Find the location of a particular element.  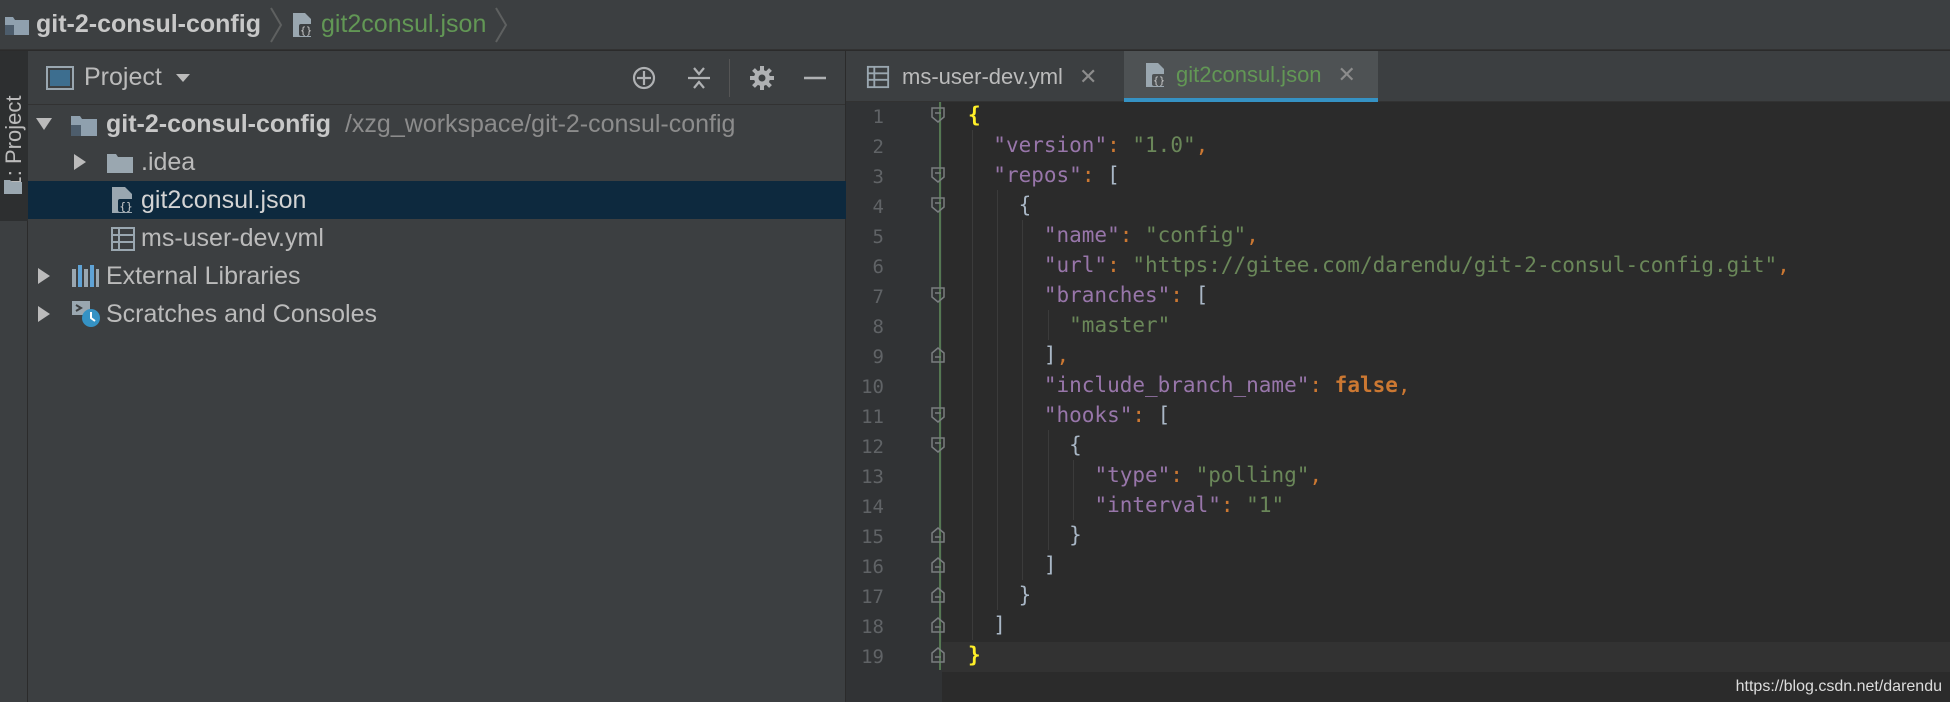

code-token: "include_branch_name" is located at coordinates (1176, 385).